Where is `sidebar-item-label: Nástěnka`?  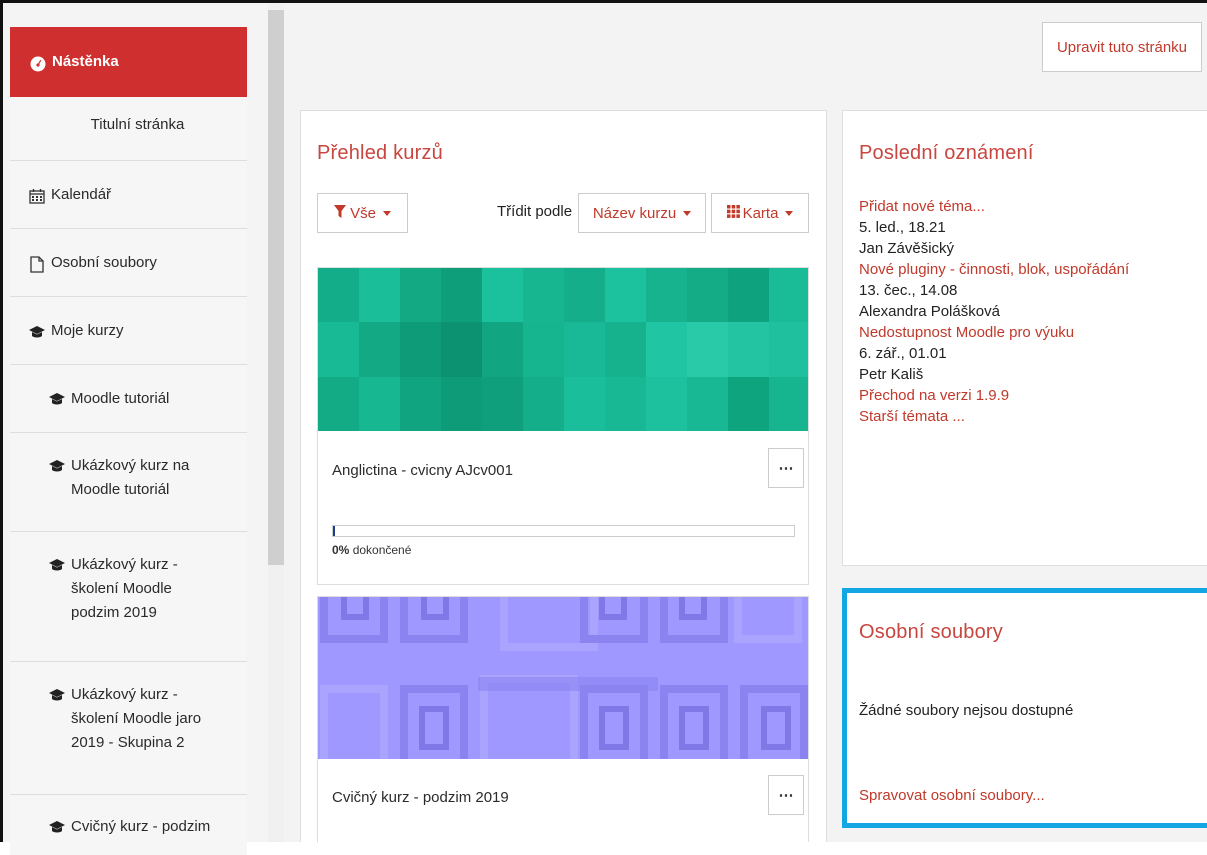
sidebar-item-label: Nástěnka is located at coordinates (85, 61).